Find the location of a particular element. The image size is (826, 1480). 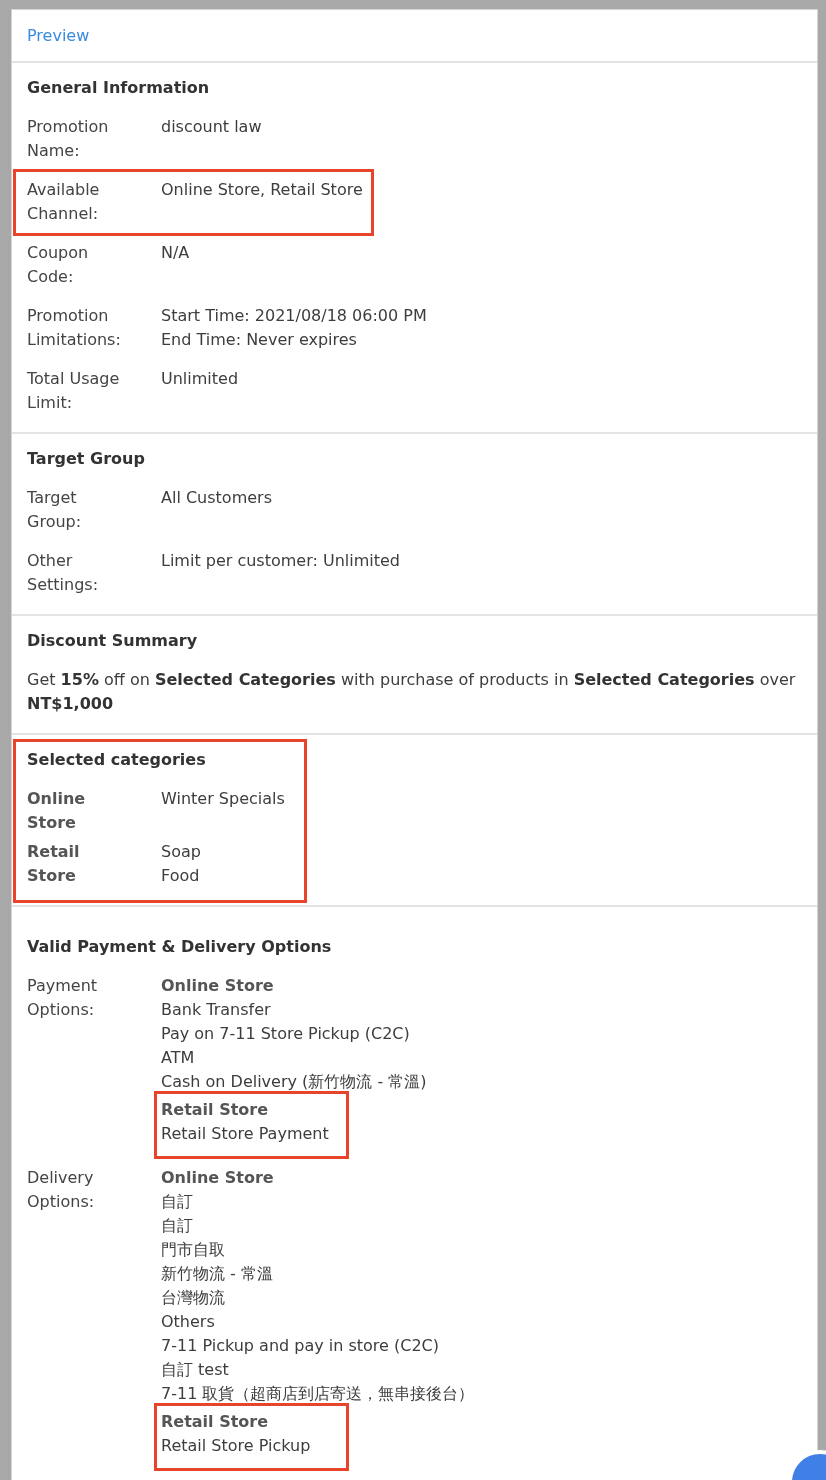

category-label: Retail Store is located at coordinates (54, 864).